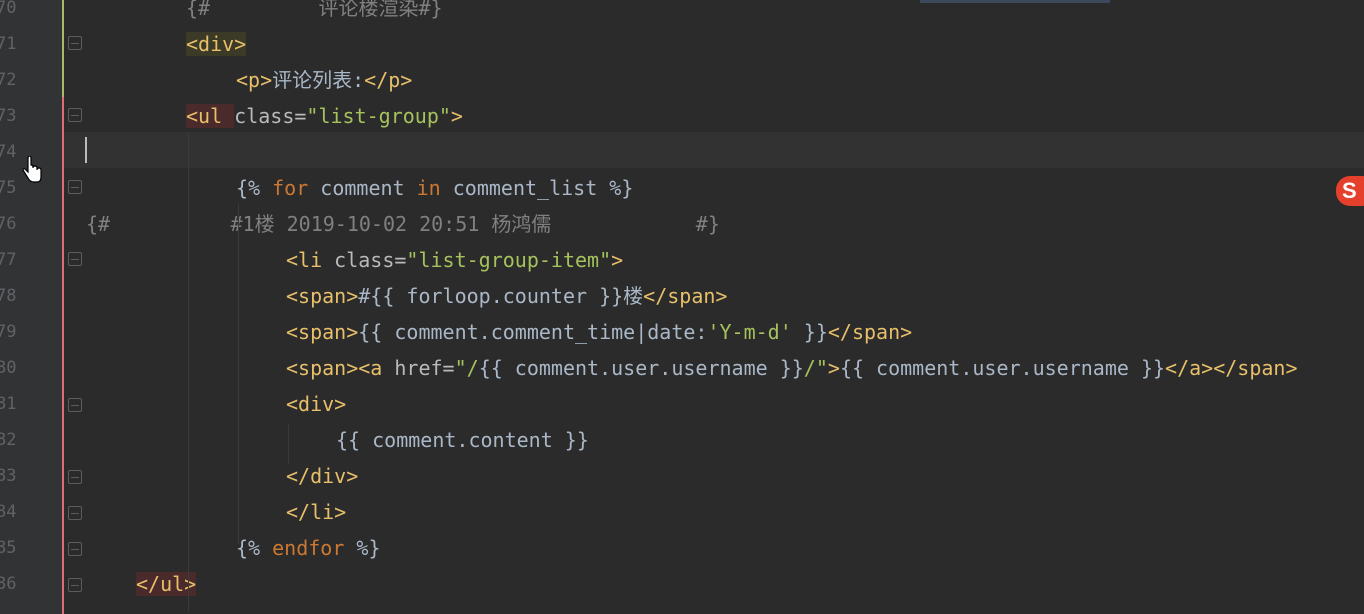 Image resolution: width=1364 pixels, height=614 pixels. I want to click on code-token: for, so click(290, 188).